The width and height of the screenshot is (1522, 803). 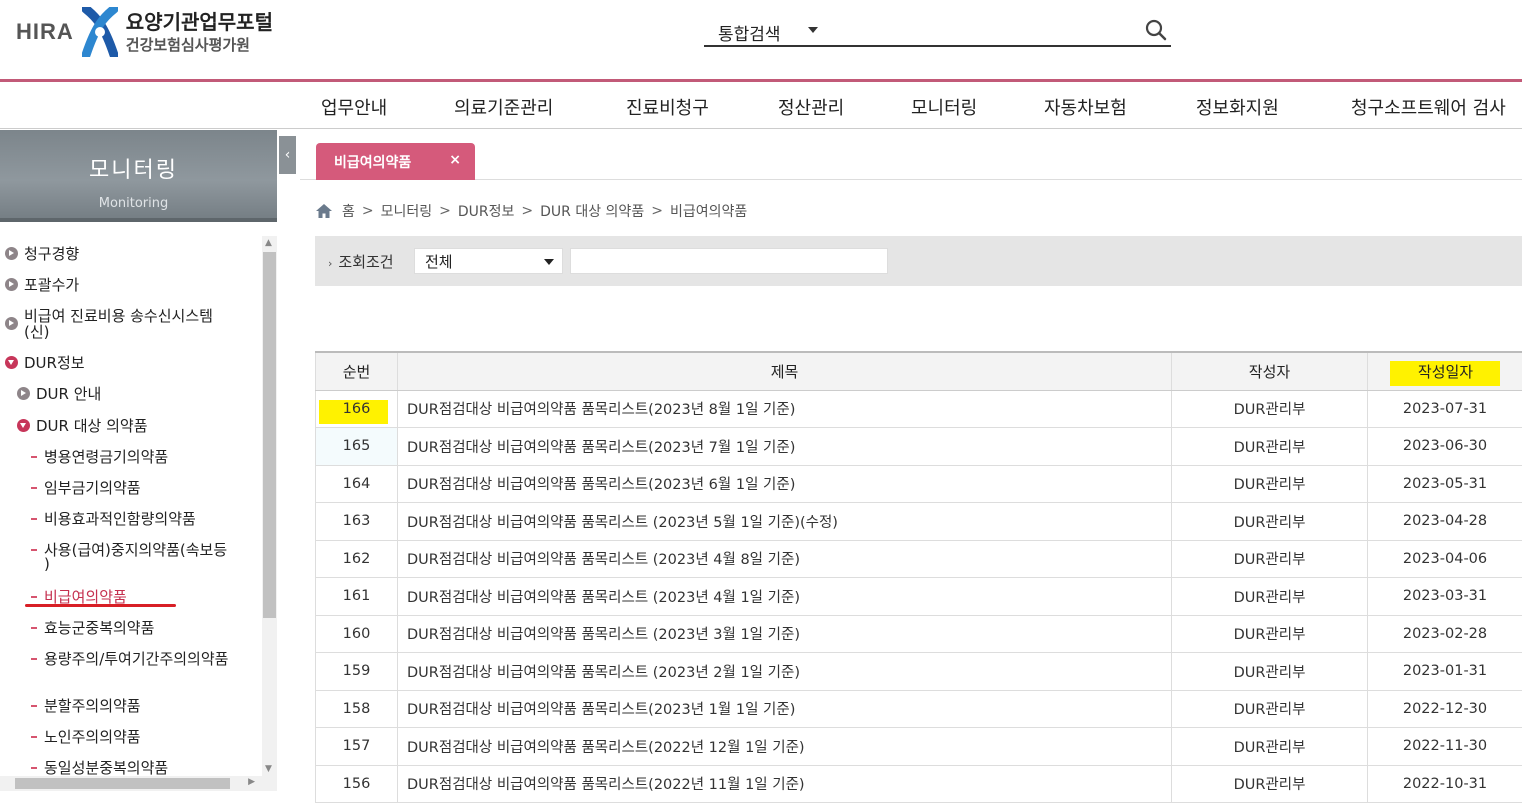 What do you see at coordinates (1085, 107) in the screenshot?
I see `gnb-item-auto-insurance: 자동차보험` at bounding box center [1085, 107].